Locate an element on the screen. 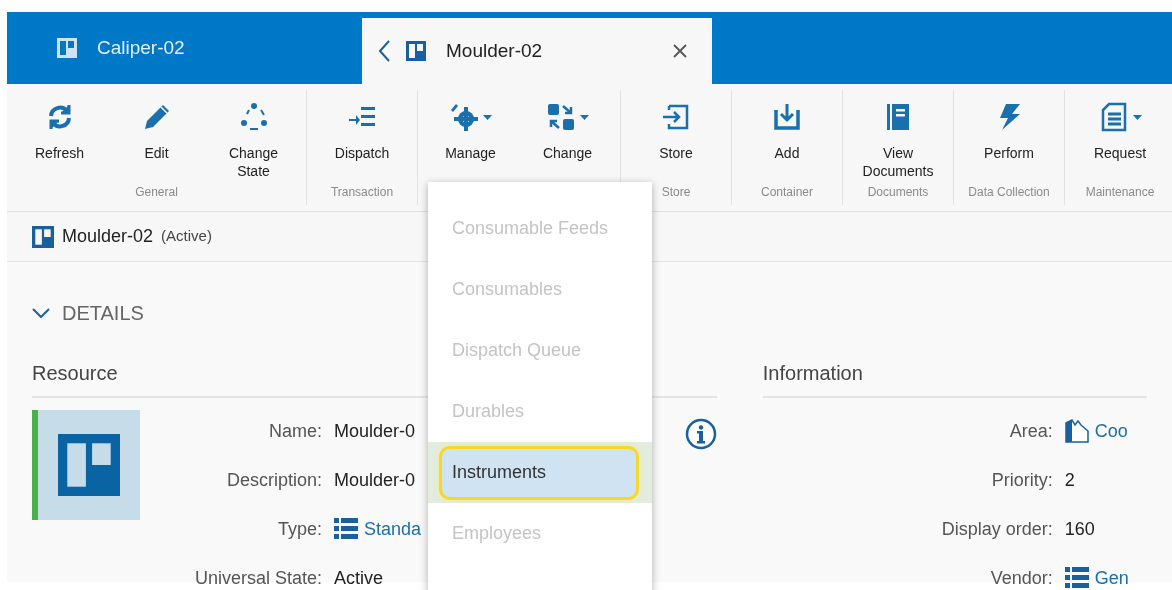 Image resolution: width=1172 pixels, height=590 pixels. field-value: Active is located at coordinates (359, 578).